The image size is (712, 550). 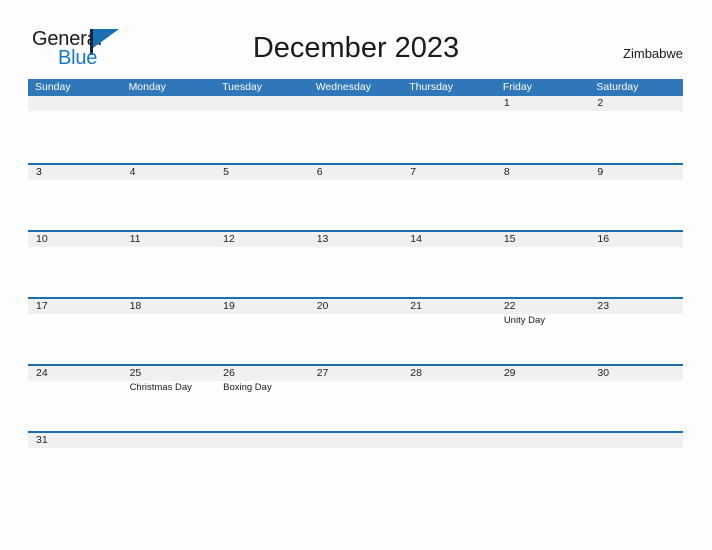 I want to click on calendar-day-cell: 16, so click(x=636, y=264).